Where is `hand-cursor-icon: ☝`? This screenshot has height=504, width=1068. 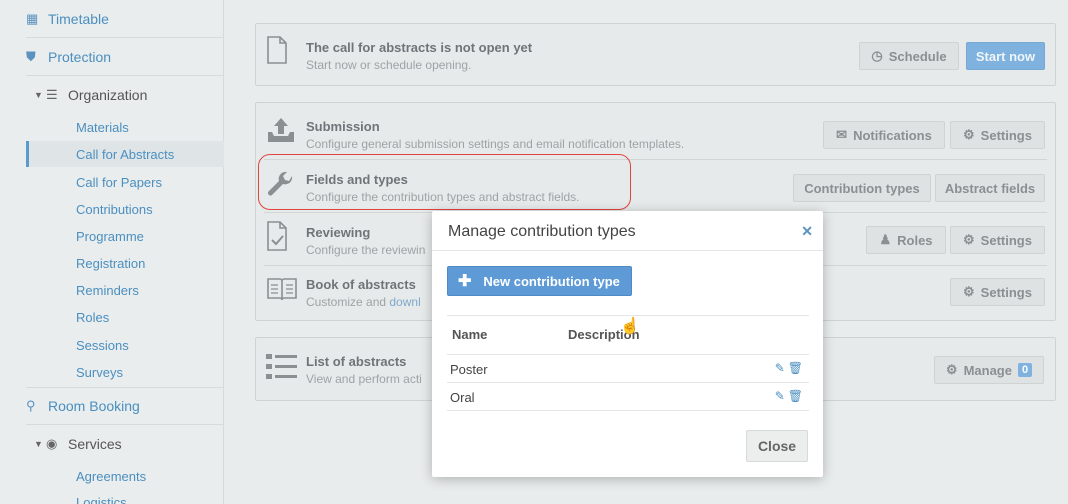 hand-cursor-icon: ☝ is located at coordinates (630, 326).